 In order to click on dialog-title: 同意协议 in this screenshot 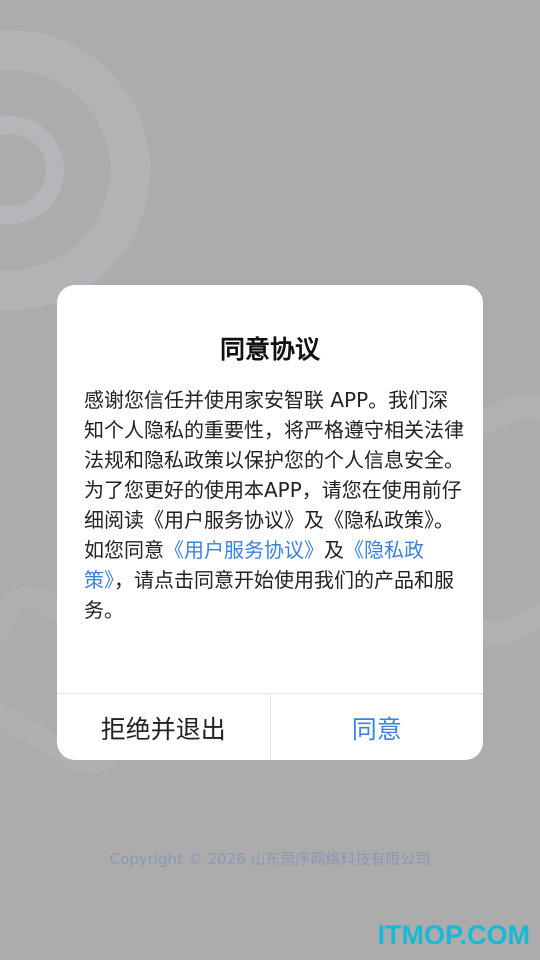, I will do `click(269, 349)`.